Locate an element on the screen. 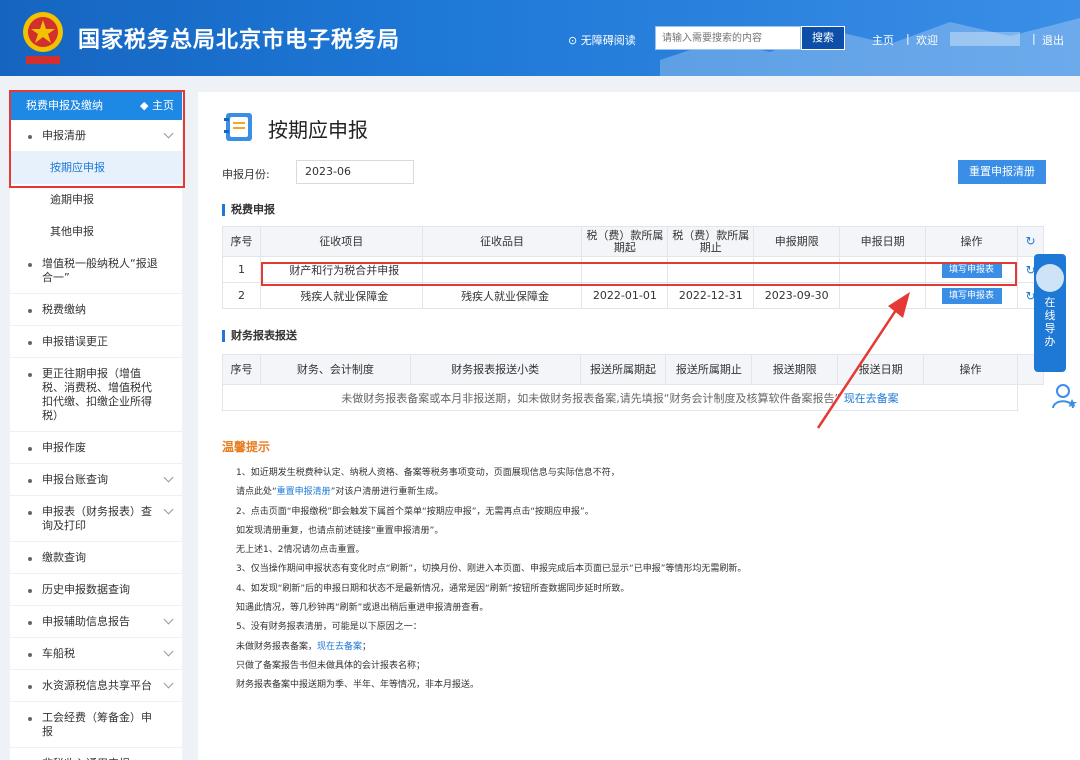 The image size is (1080, 760). cell-no: 2 is located at coordinates (241, 295).